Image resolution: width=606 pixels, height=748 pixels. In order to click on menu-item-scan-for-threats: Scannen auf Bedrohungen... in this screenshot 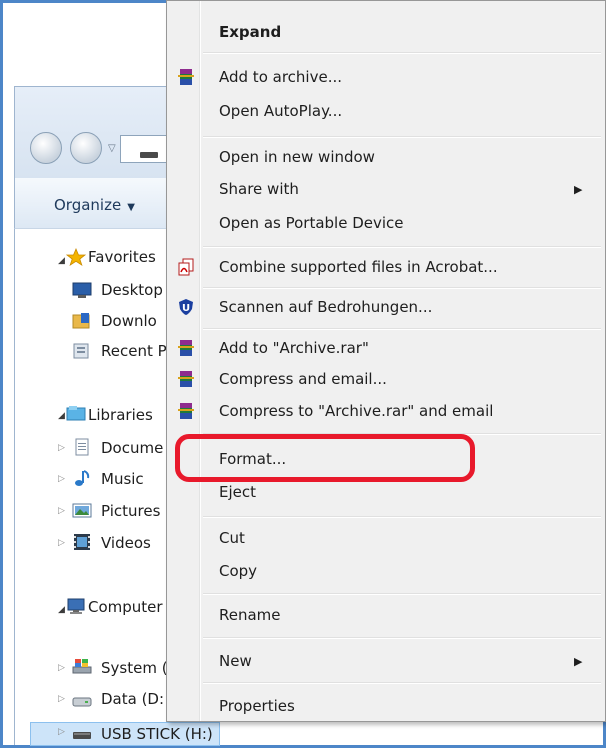, I will do `click(325, 307)`.